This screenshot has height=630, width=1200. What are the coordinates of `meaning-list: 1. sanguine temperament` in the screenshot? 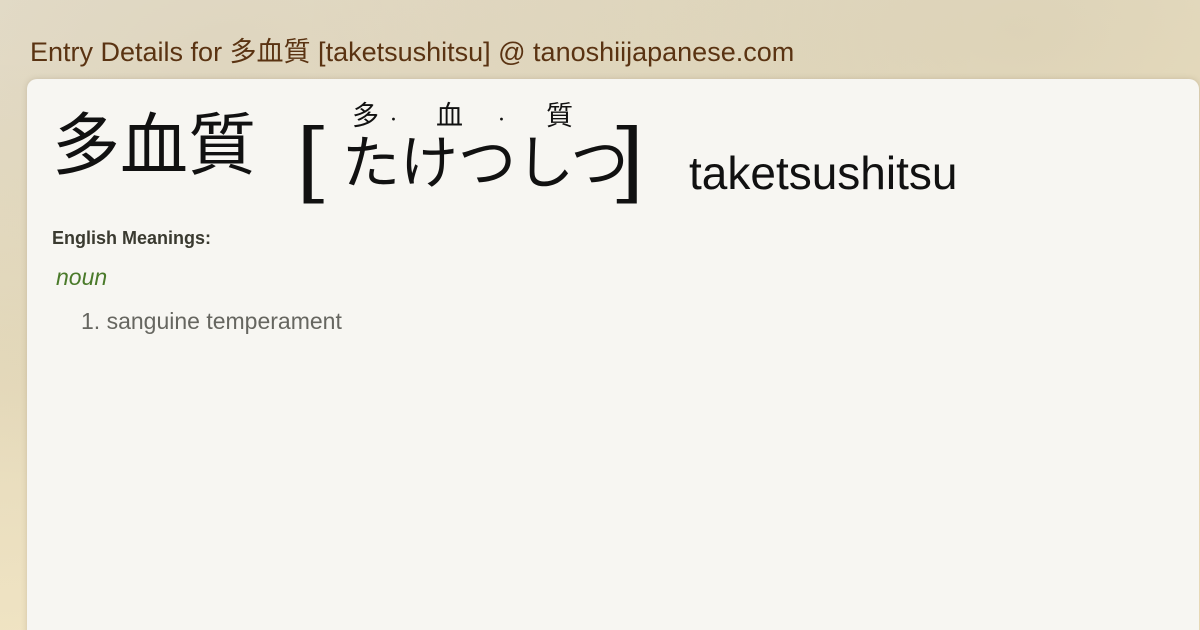 It's located at (211, 321).